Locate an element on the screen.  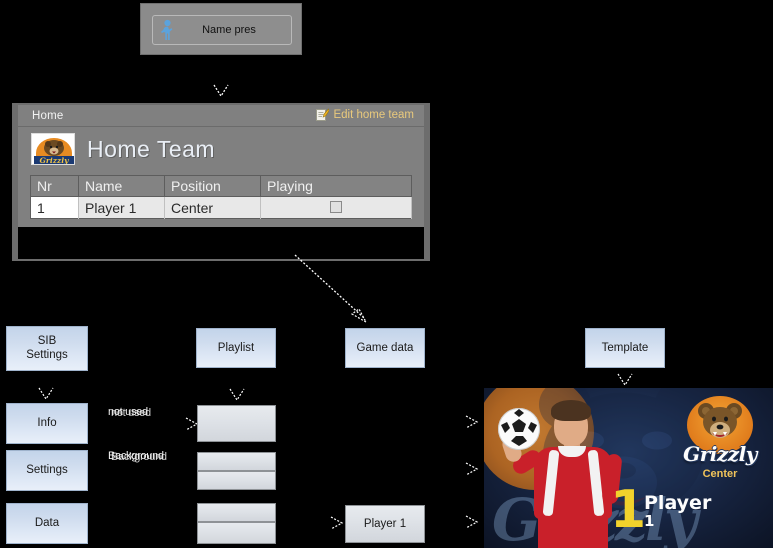
preview-player-name: Player 1 is located at coordinates (678, 511).